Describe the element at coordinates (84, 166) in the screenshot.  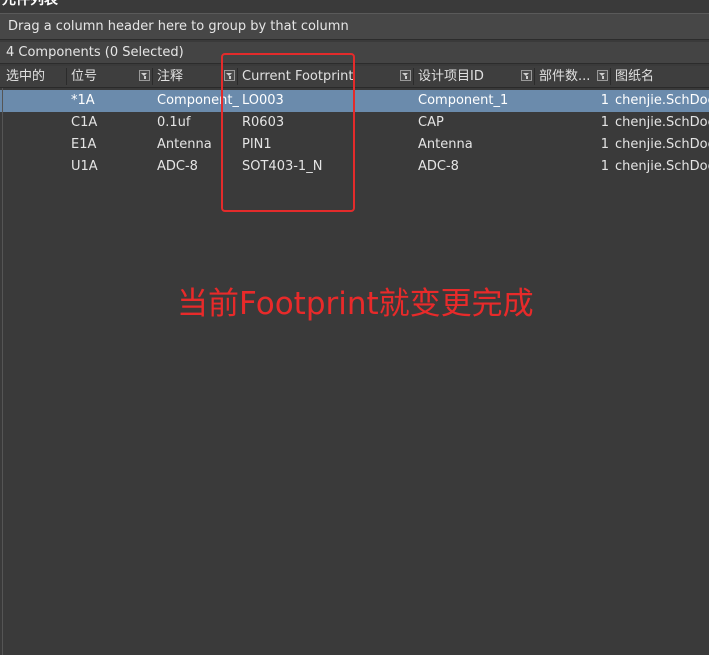
I see `cell-designator: U1A` at that location.